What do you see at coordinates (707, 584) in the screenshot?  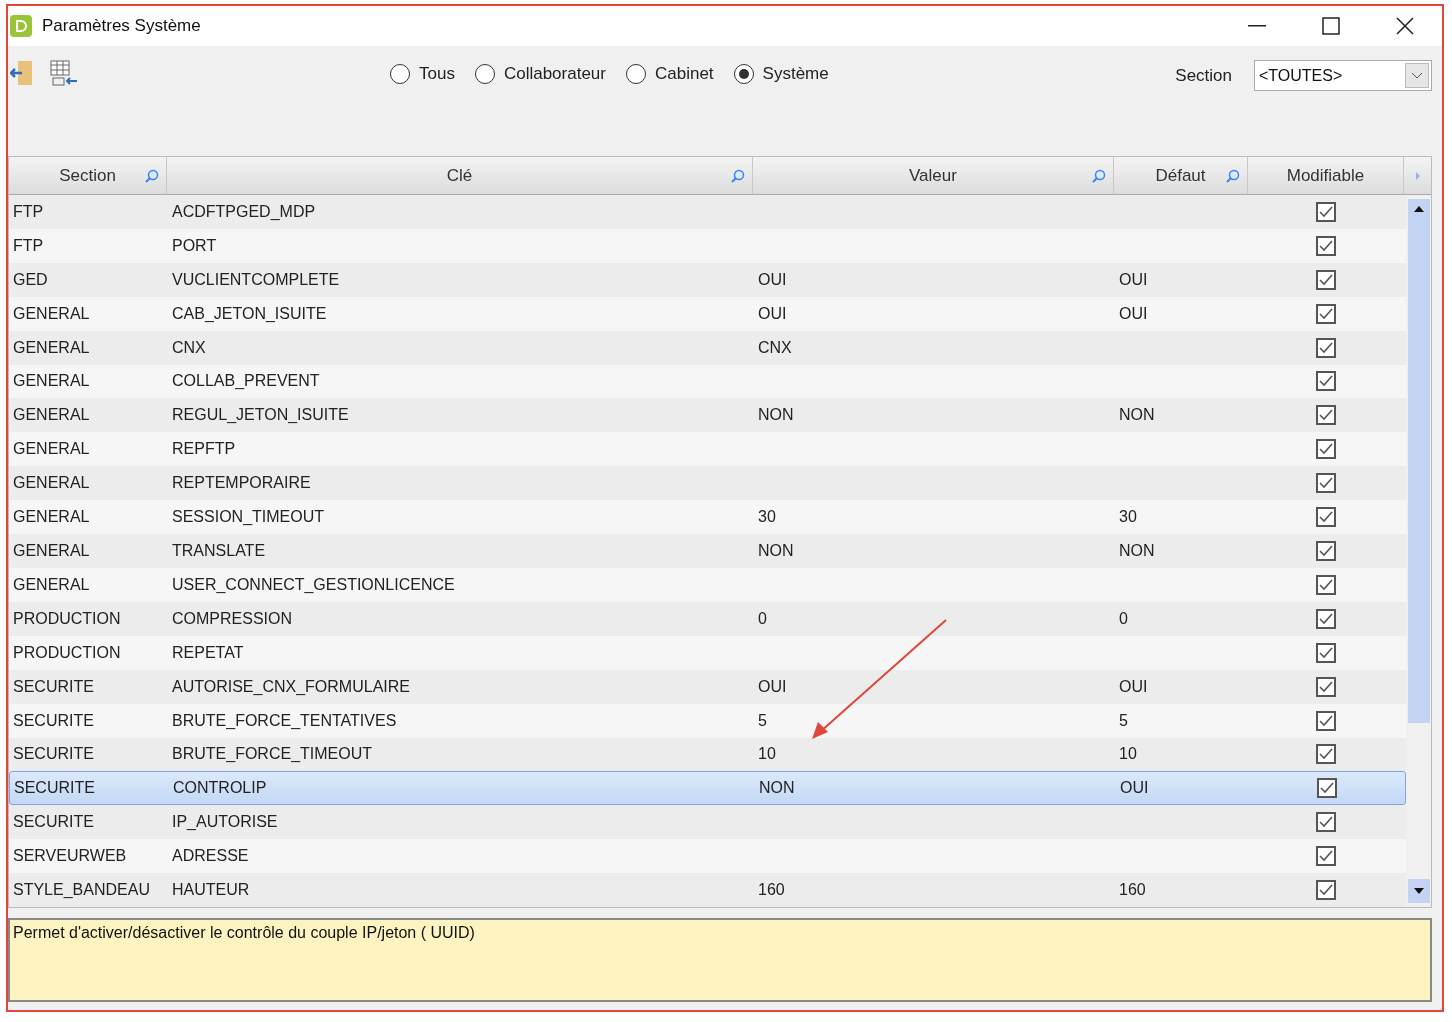 I see `table-row: GENERAL USER_CONNECT_GESTIONLICENCE` at bounding box center [707, 584].